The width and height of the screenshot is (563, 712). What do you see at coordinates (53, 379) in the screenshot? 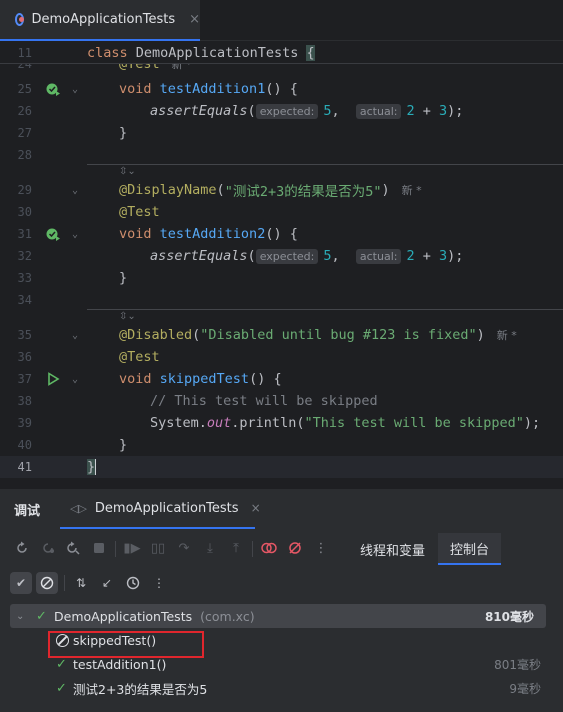
I see `run-test-icon` at bounding box center [53, 379].